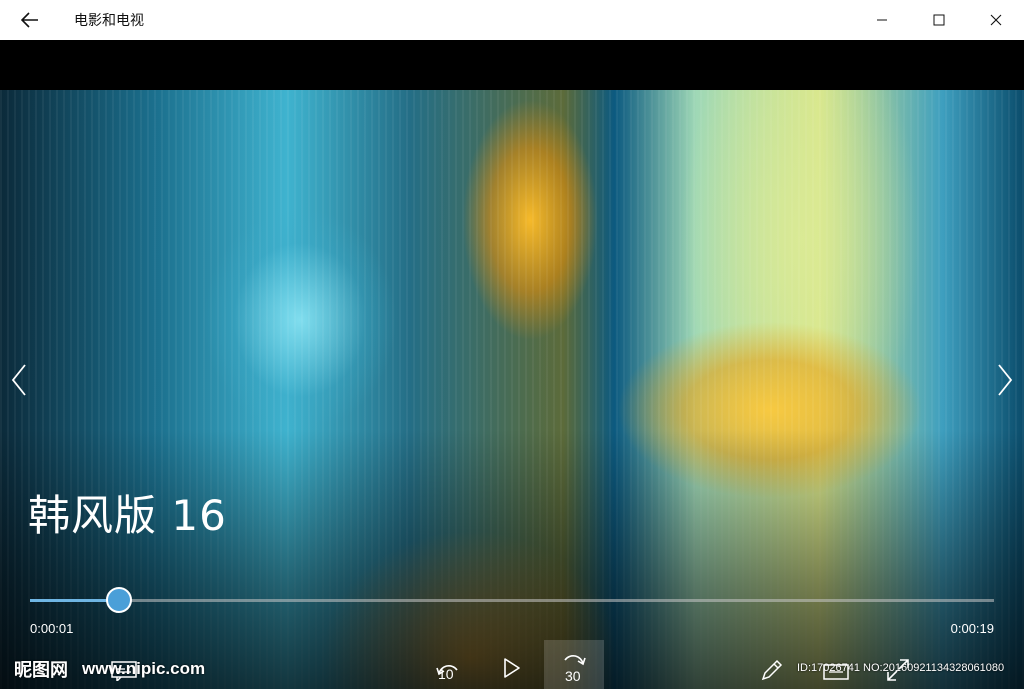  I want to click on chevron-left-icon, so click(18, 380).